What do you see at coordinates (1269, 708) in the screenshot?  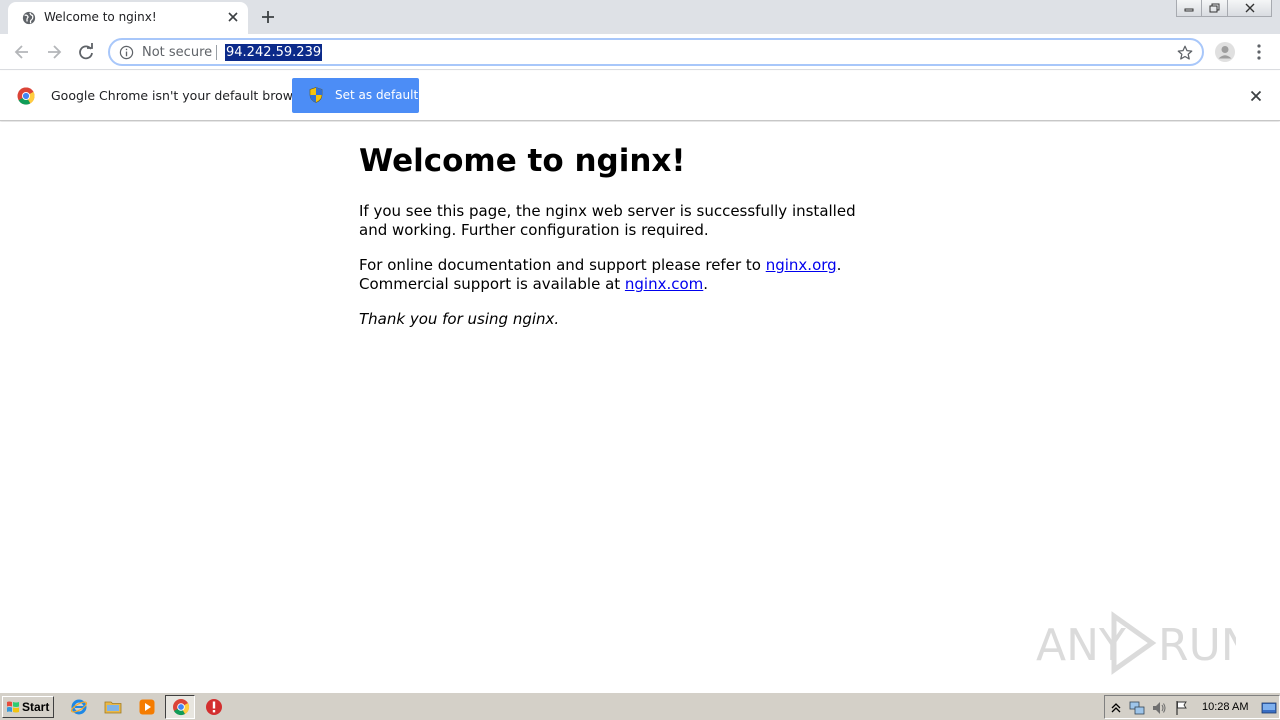 I see `show-desktop-icon` at bounding box center [1269, 708].